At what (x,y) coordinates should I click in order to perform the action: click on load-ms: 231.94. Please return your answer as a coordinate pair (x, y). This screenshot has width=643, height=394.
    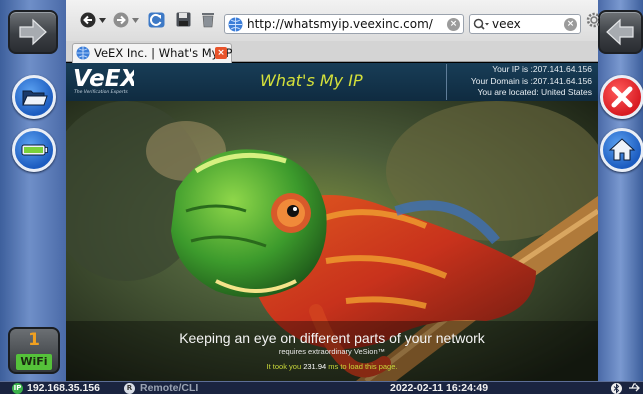
    Looking at the image, I should click on (315, 366).